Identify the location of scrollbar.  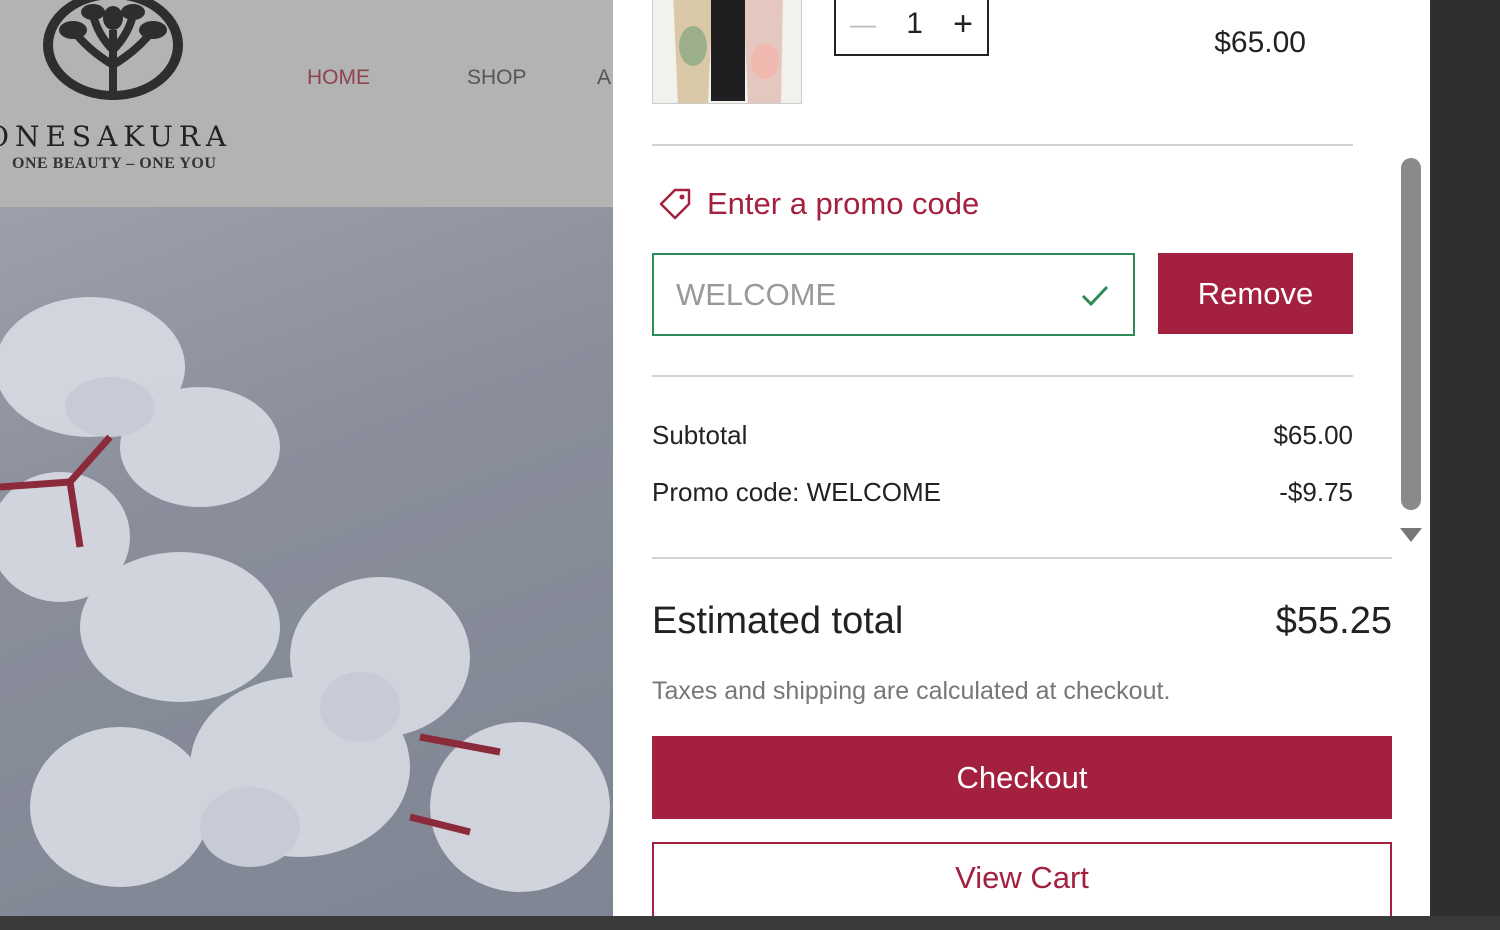
(1411, 338).